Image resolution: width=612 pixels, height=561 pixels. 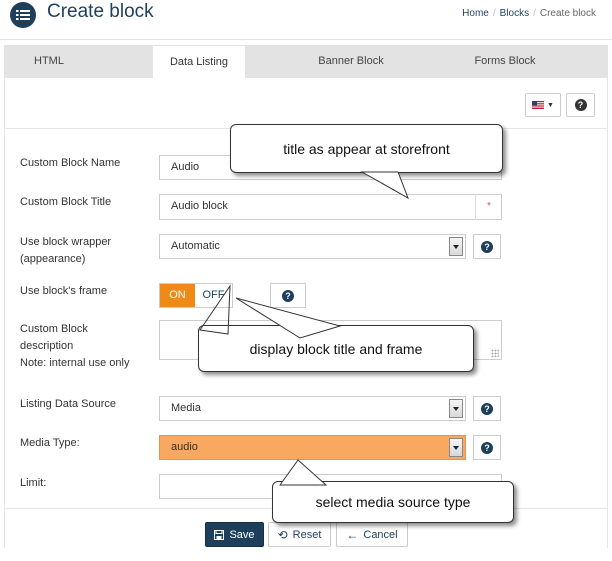 I want to click on name-label: Custom Block Name, so click(x=70, y=163).